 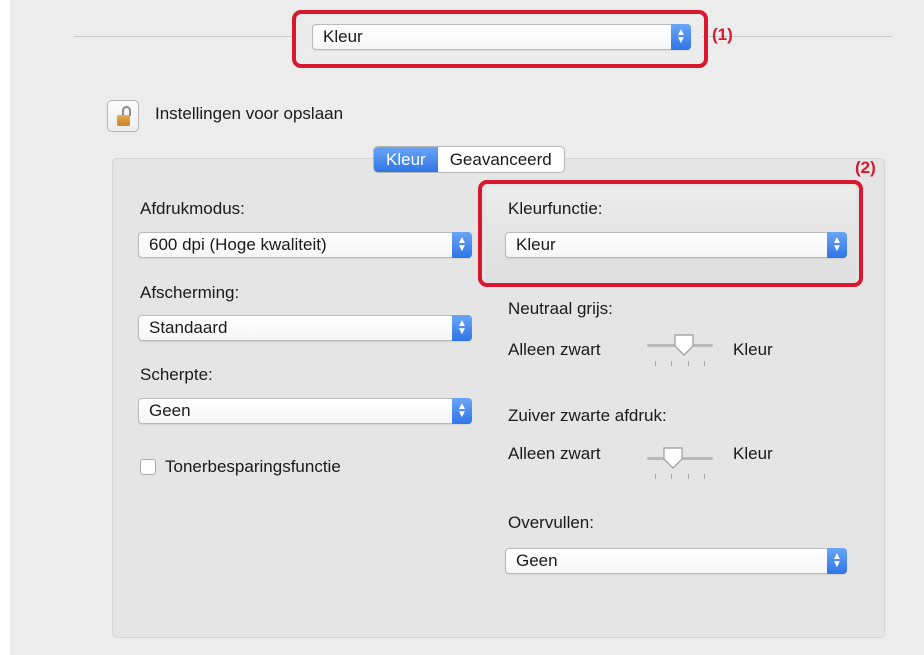 I want to click on sharpness-value: Geen, so click(x=170, y=410).